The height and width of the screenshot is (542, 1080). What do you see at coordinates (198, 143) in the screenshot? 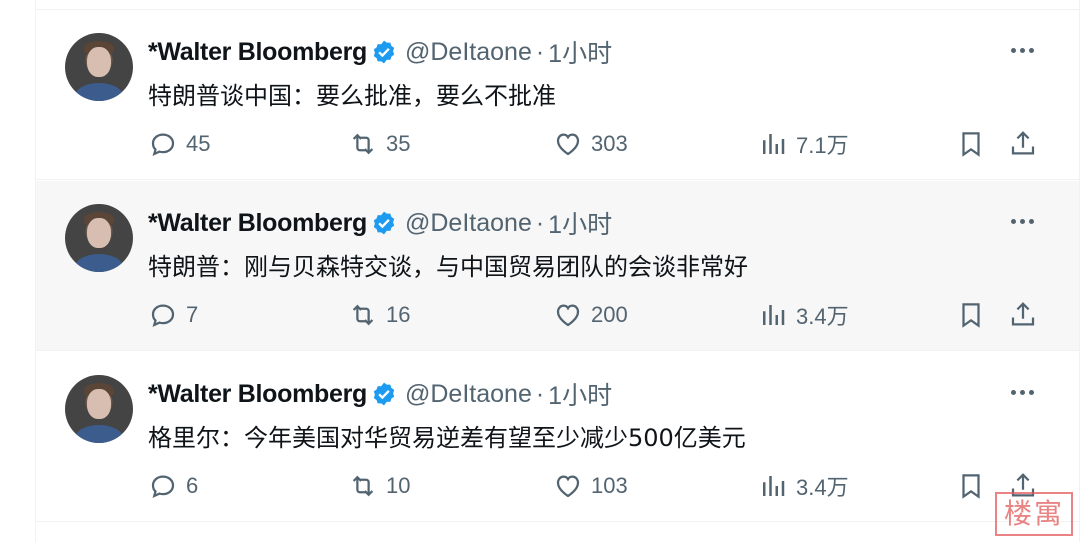
I see `reply-count: 45` at bounding box center [198, 143].